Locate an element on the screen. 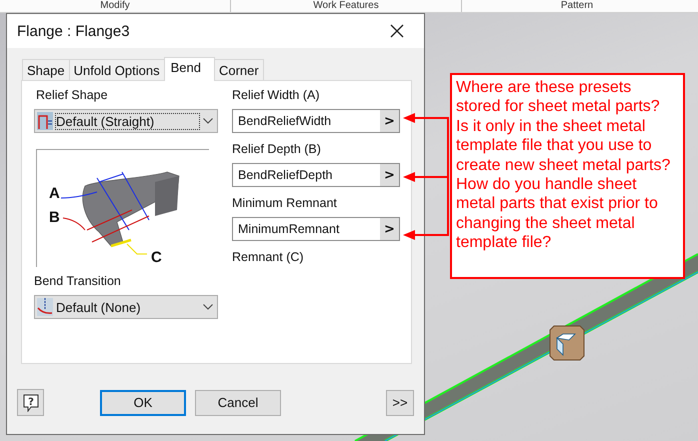  field-label: Relief Width (A) is located at coordinates (276, 95).